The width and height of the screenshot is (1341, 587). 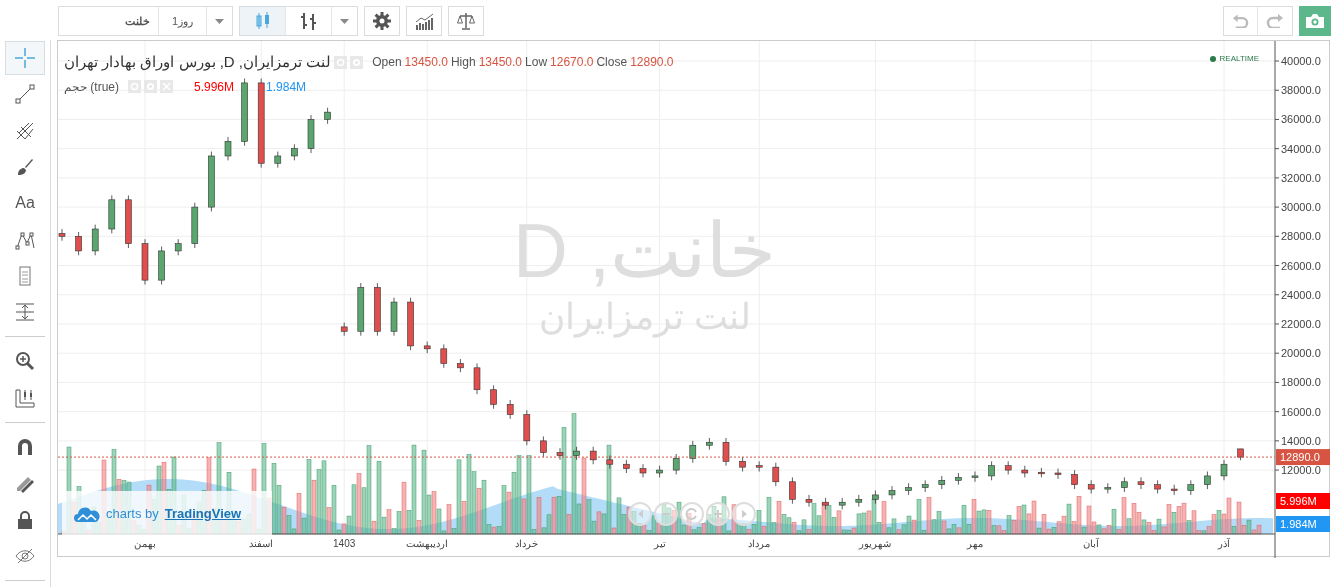 What do you see at coordinates (659, 543) in the screenshot?
I see `time-axis-label: تیر` at bounding box center [659, 543].